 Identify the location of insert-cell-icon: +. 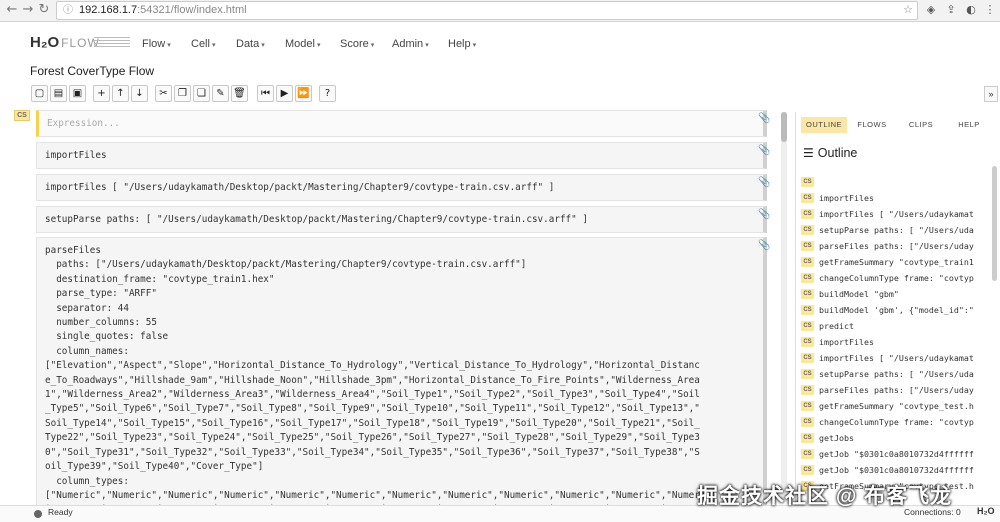
(101, 93).